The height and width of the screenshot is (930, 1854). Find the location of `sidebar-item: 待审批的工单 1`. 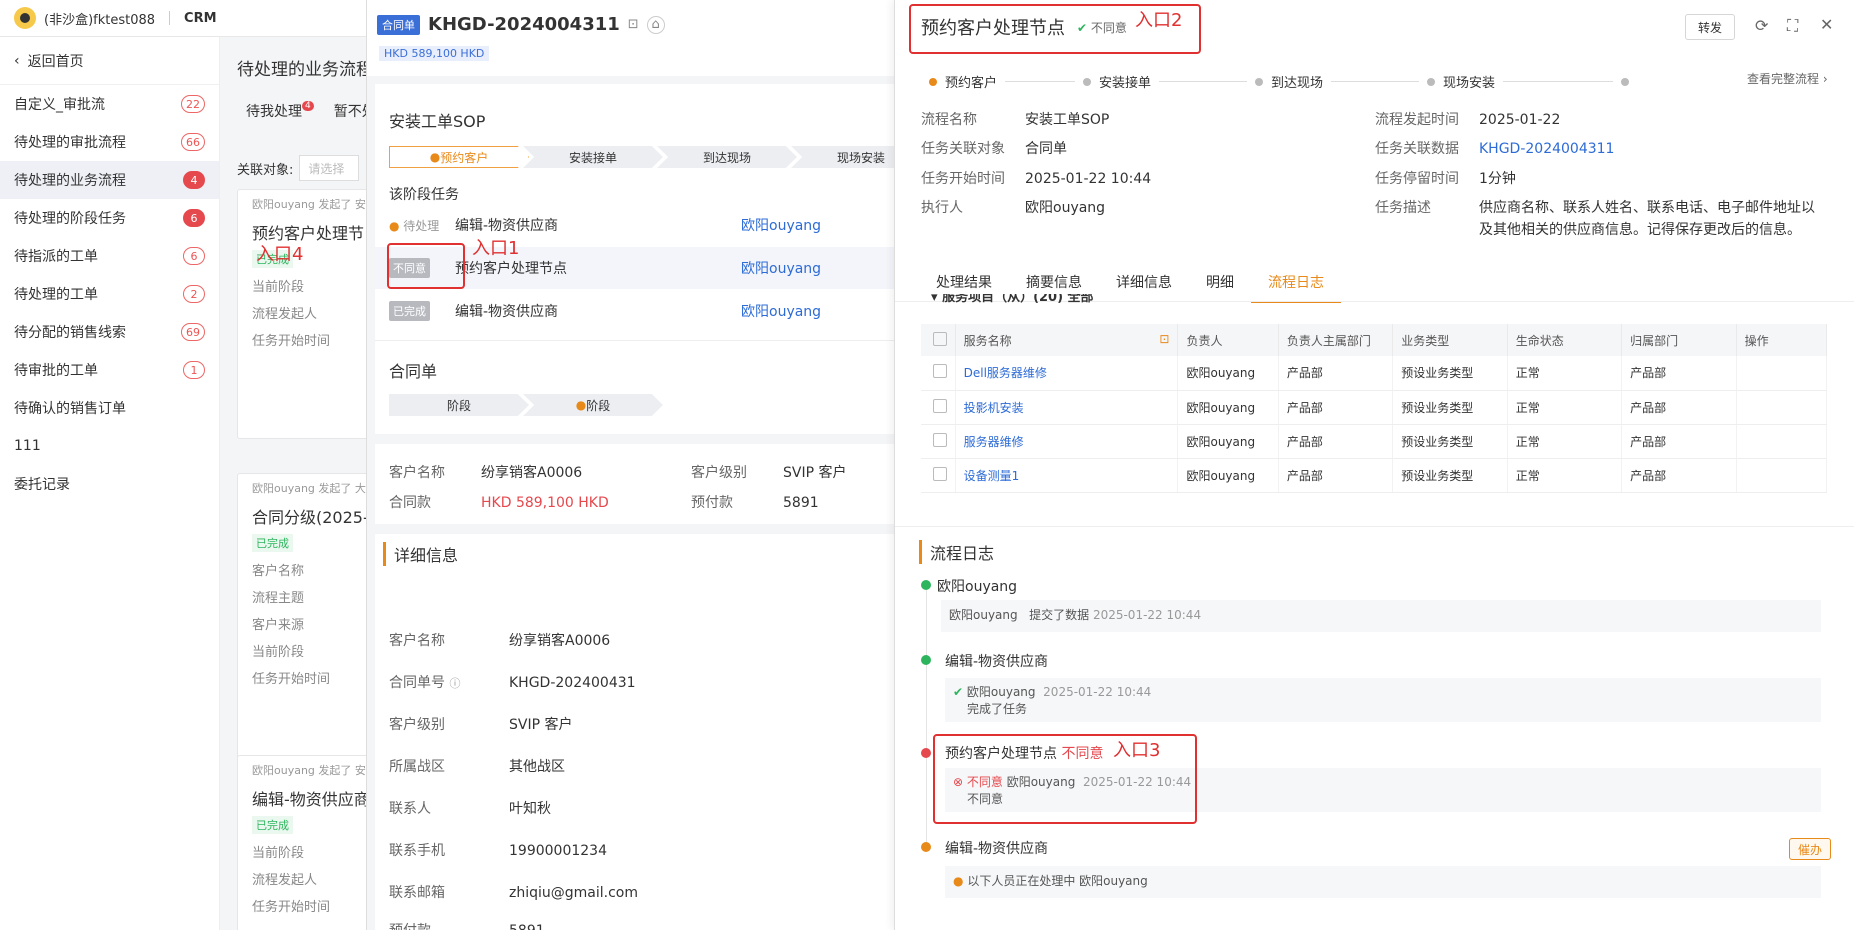

sidebar-item: 待审批的工单 1 is located at coordinates (109, 370).